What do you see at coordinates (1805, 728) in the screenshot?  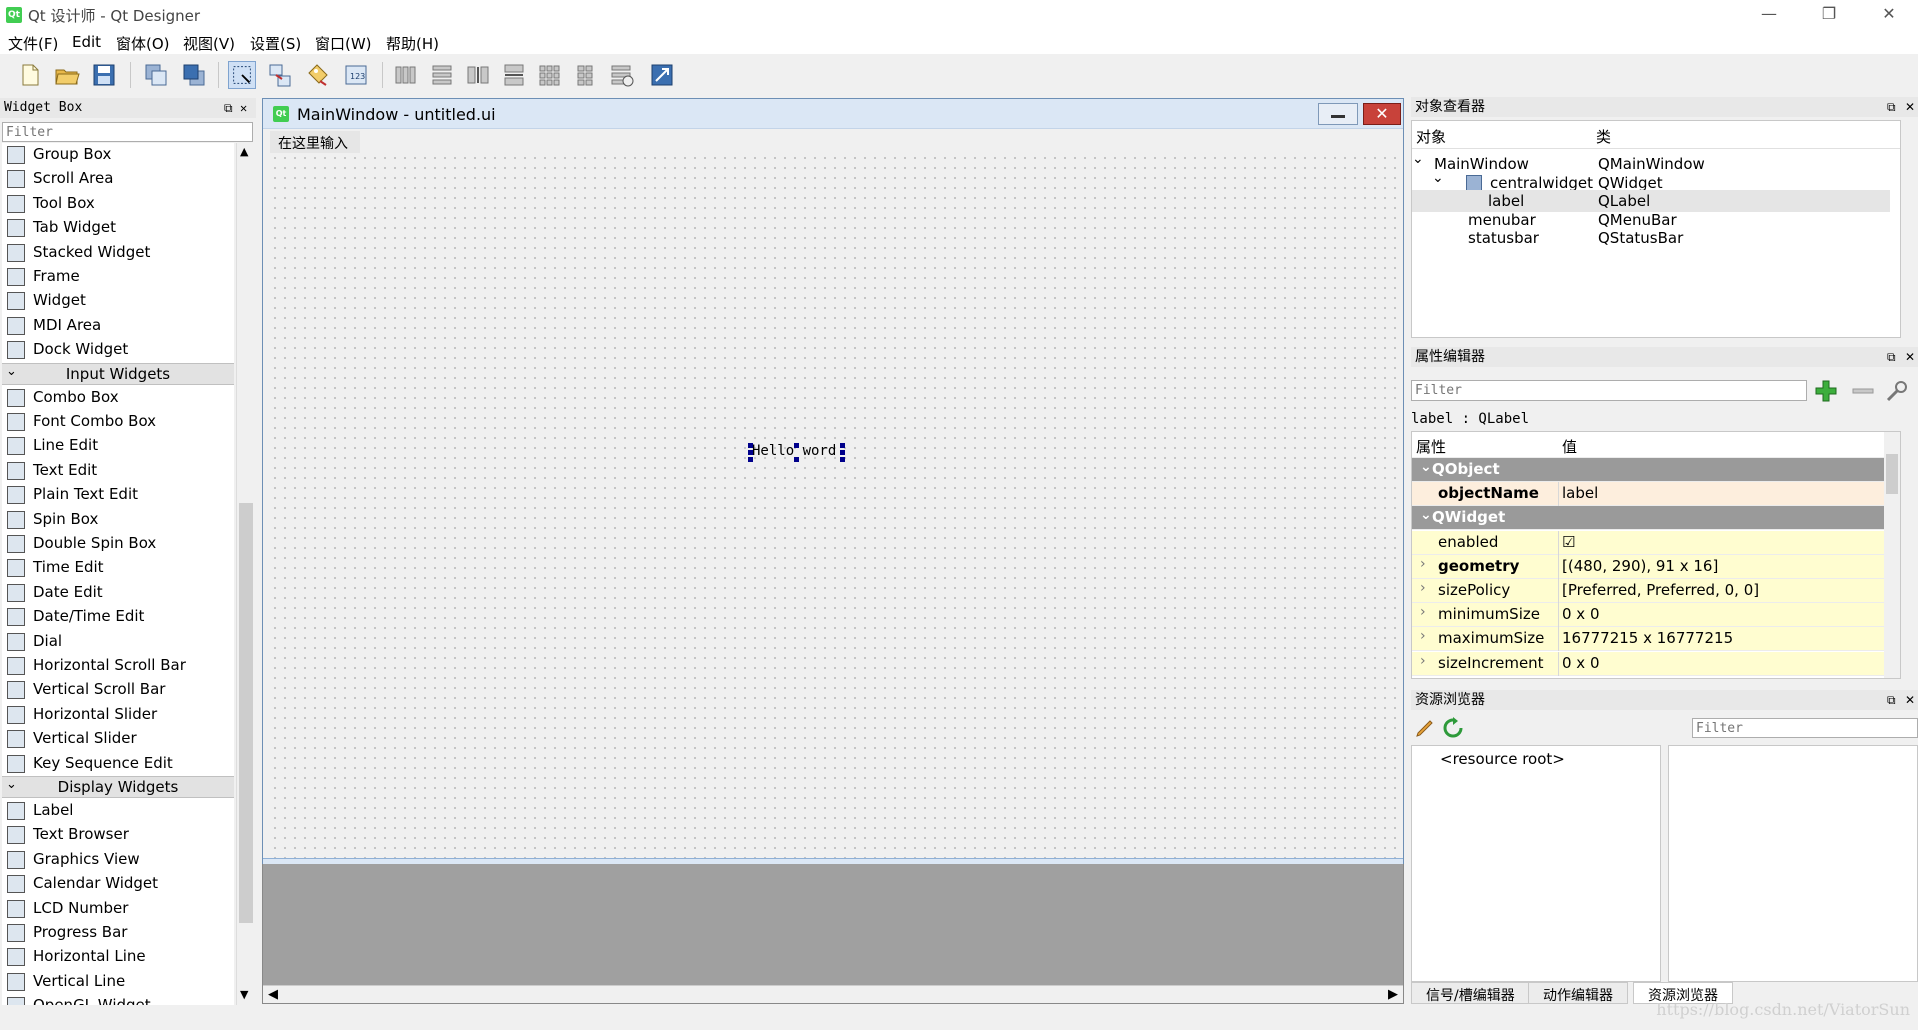 I see `resource-filter-input` at bounding box center [1805, 728].